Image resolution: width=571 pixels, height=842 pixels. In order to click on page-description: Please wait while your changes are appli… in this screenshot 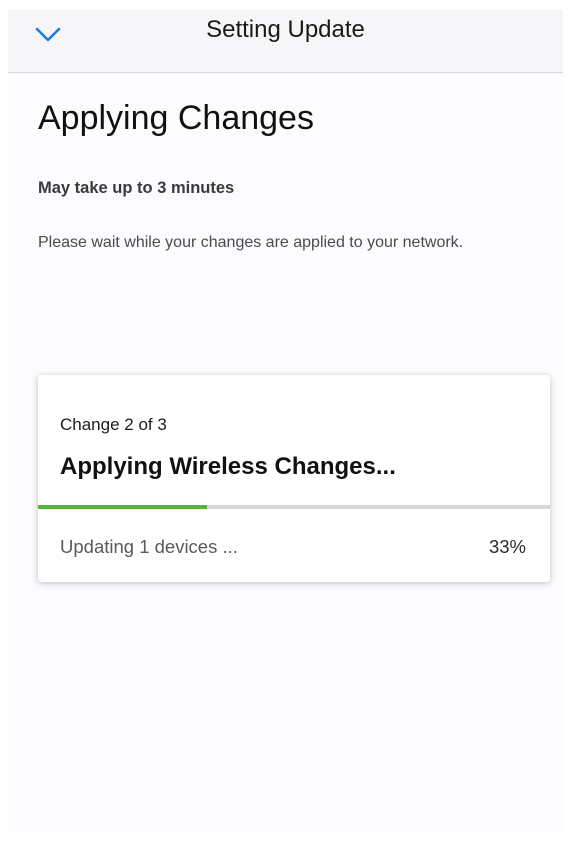, I will do `click(251, 242)`.